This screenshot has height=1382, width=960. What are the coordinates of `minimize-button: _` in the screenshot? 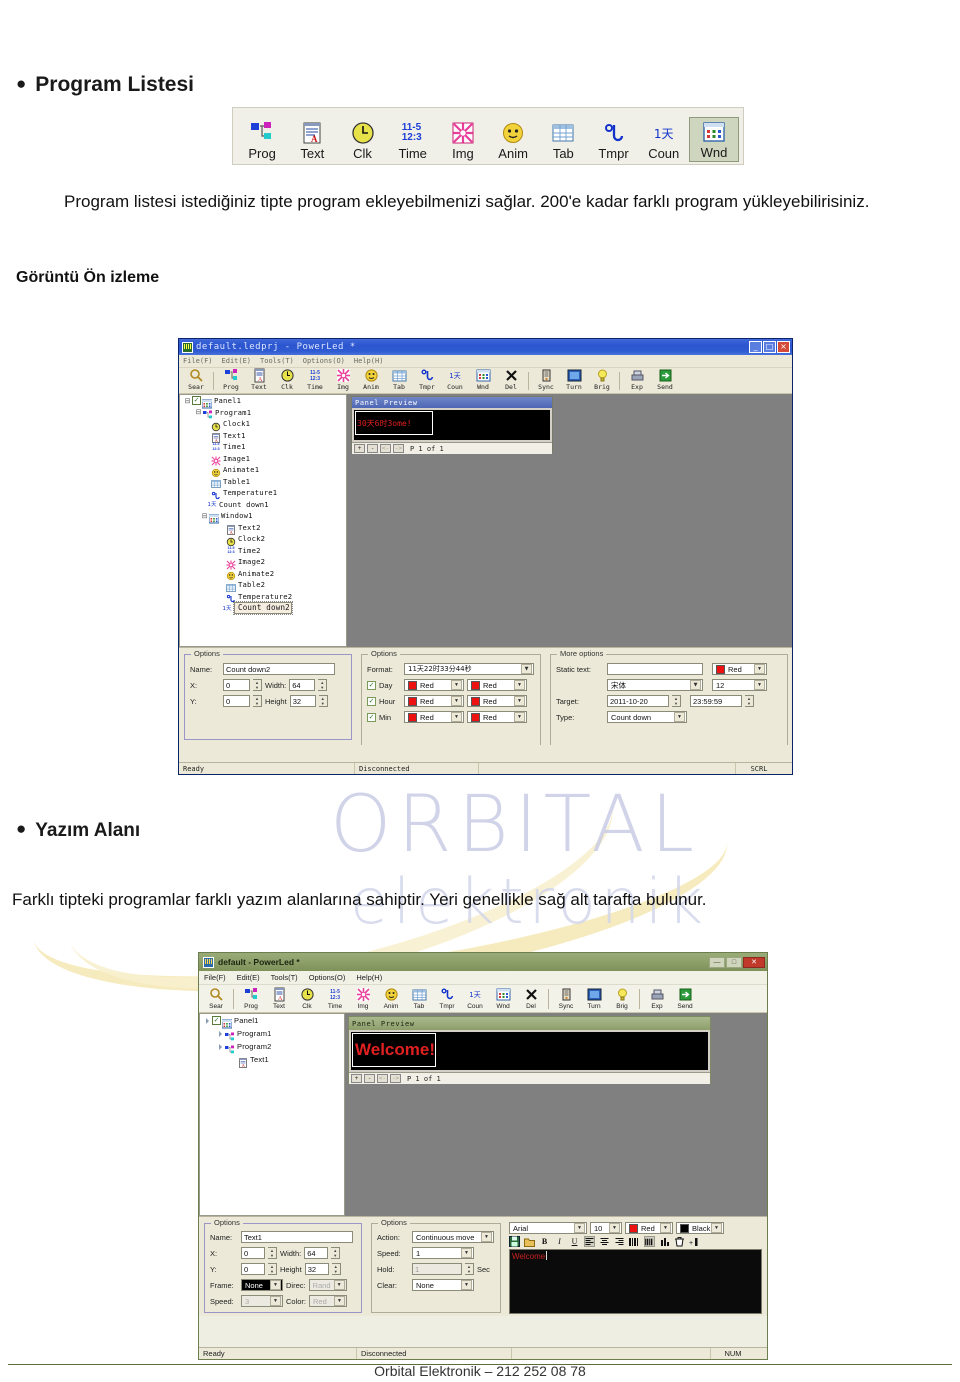 It's located at (755, 347).